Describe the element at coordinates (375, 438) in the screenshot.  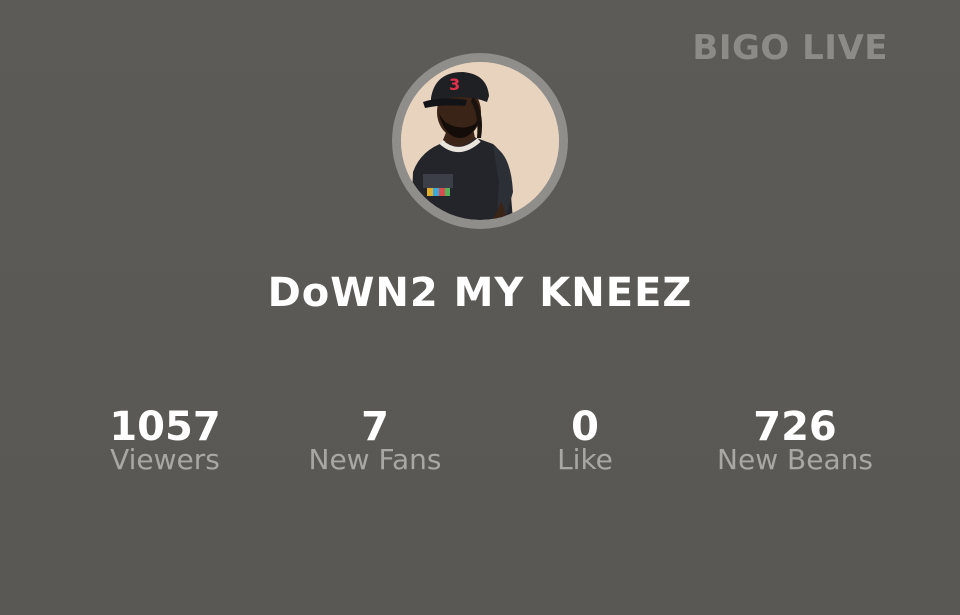
I see `stat-new-fans: 7 New Fans` at that location.